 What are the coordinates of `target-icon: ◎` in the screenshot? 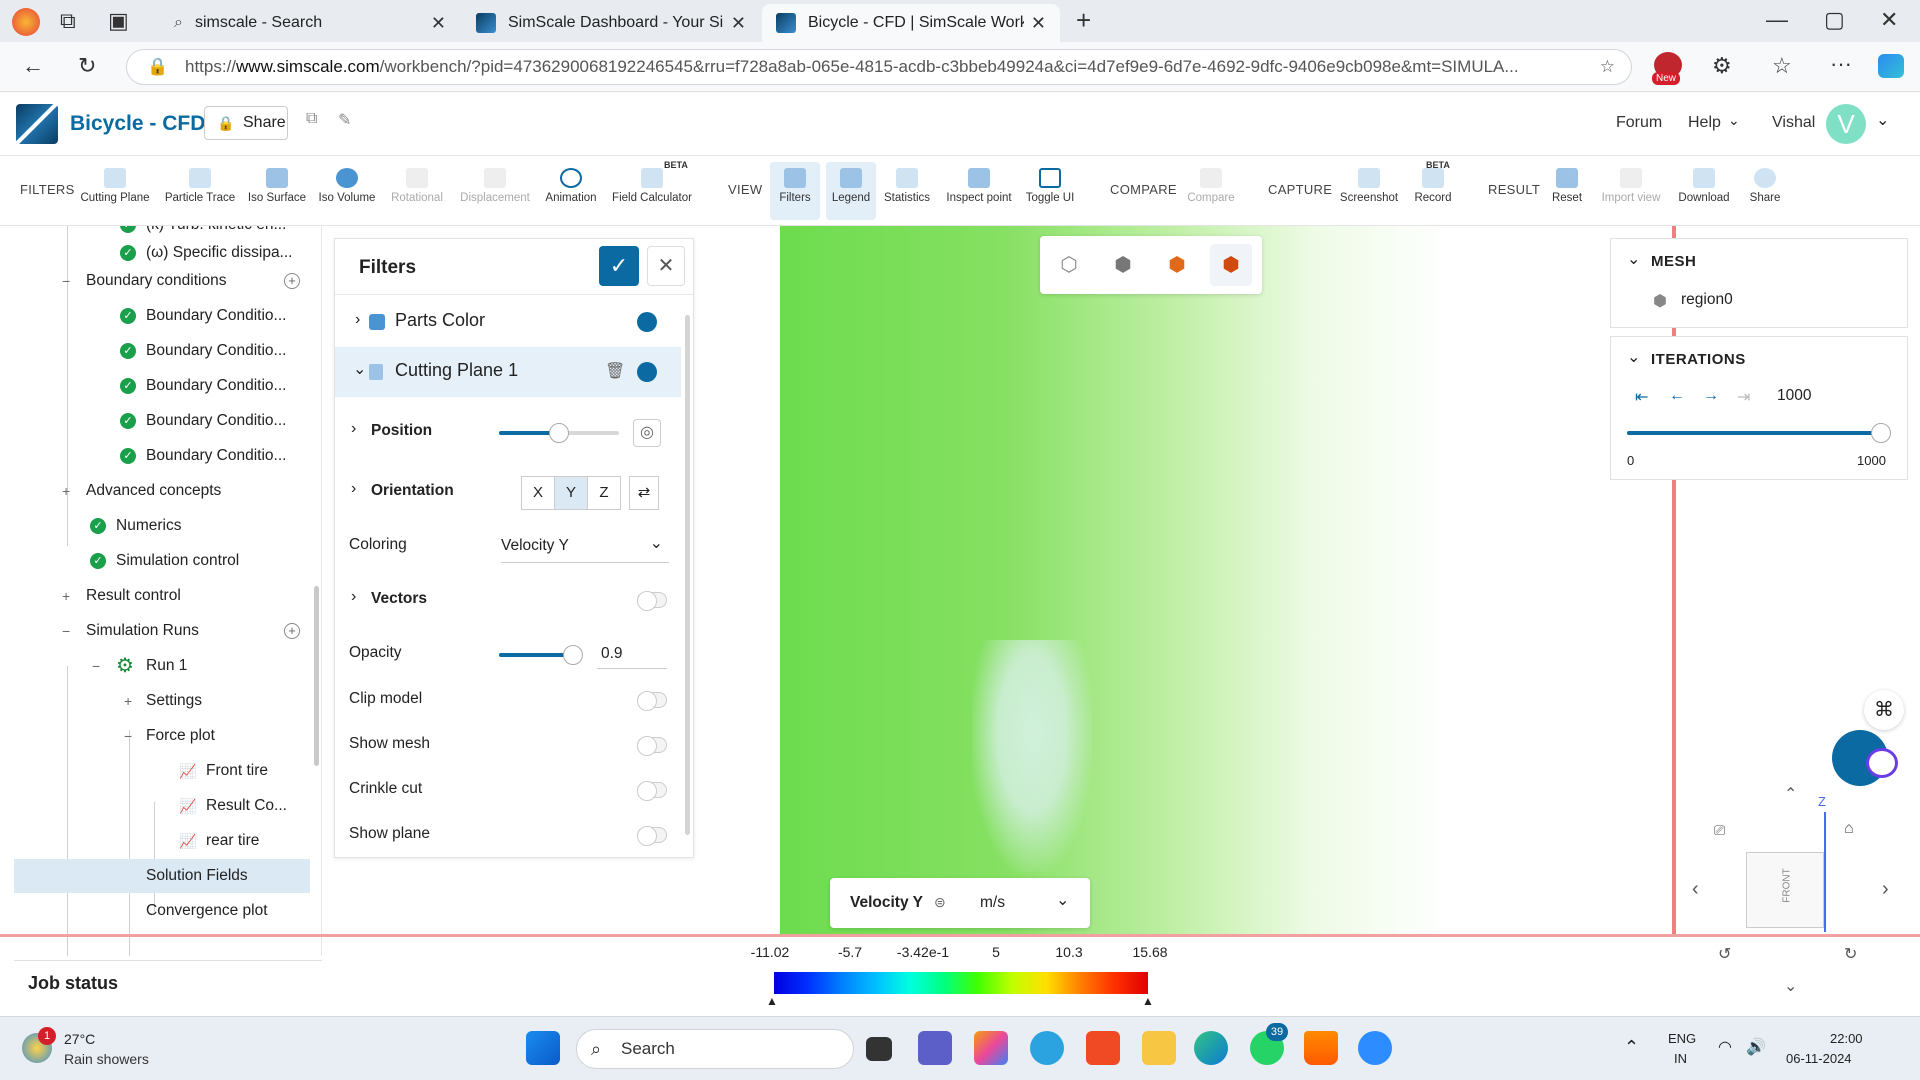 It's located at (647, 433).